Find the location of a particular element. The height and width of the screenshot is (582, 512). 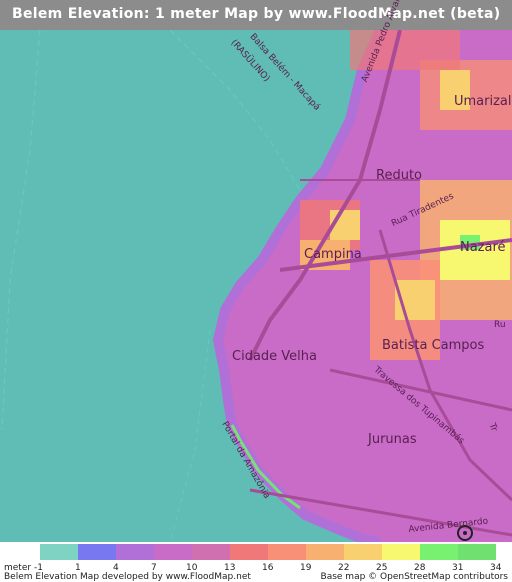

place-label-reduto: Reduto is located at coordinates (399, 175).